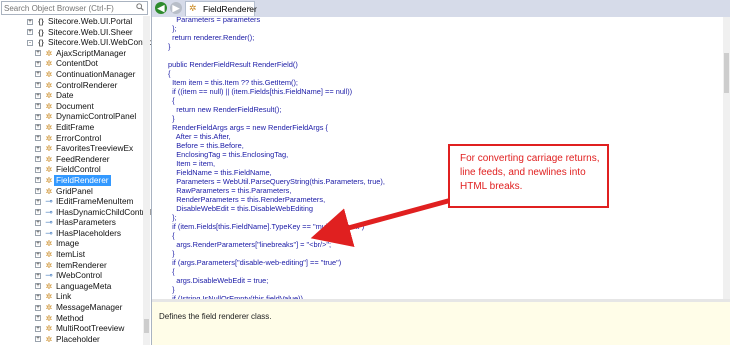 This screenshot has width=730, height=345. What do you see at coordinates (71, 328) in the screenshot?
I see `tree-item: + ✲ MultiRootTreeview` at bounding box center [71, 328].